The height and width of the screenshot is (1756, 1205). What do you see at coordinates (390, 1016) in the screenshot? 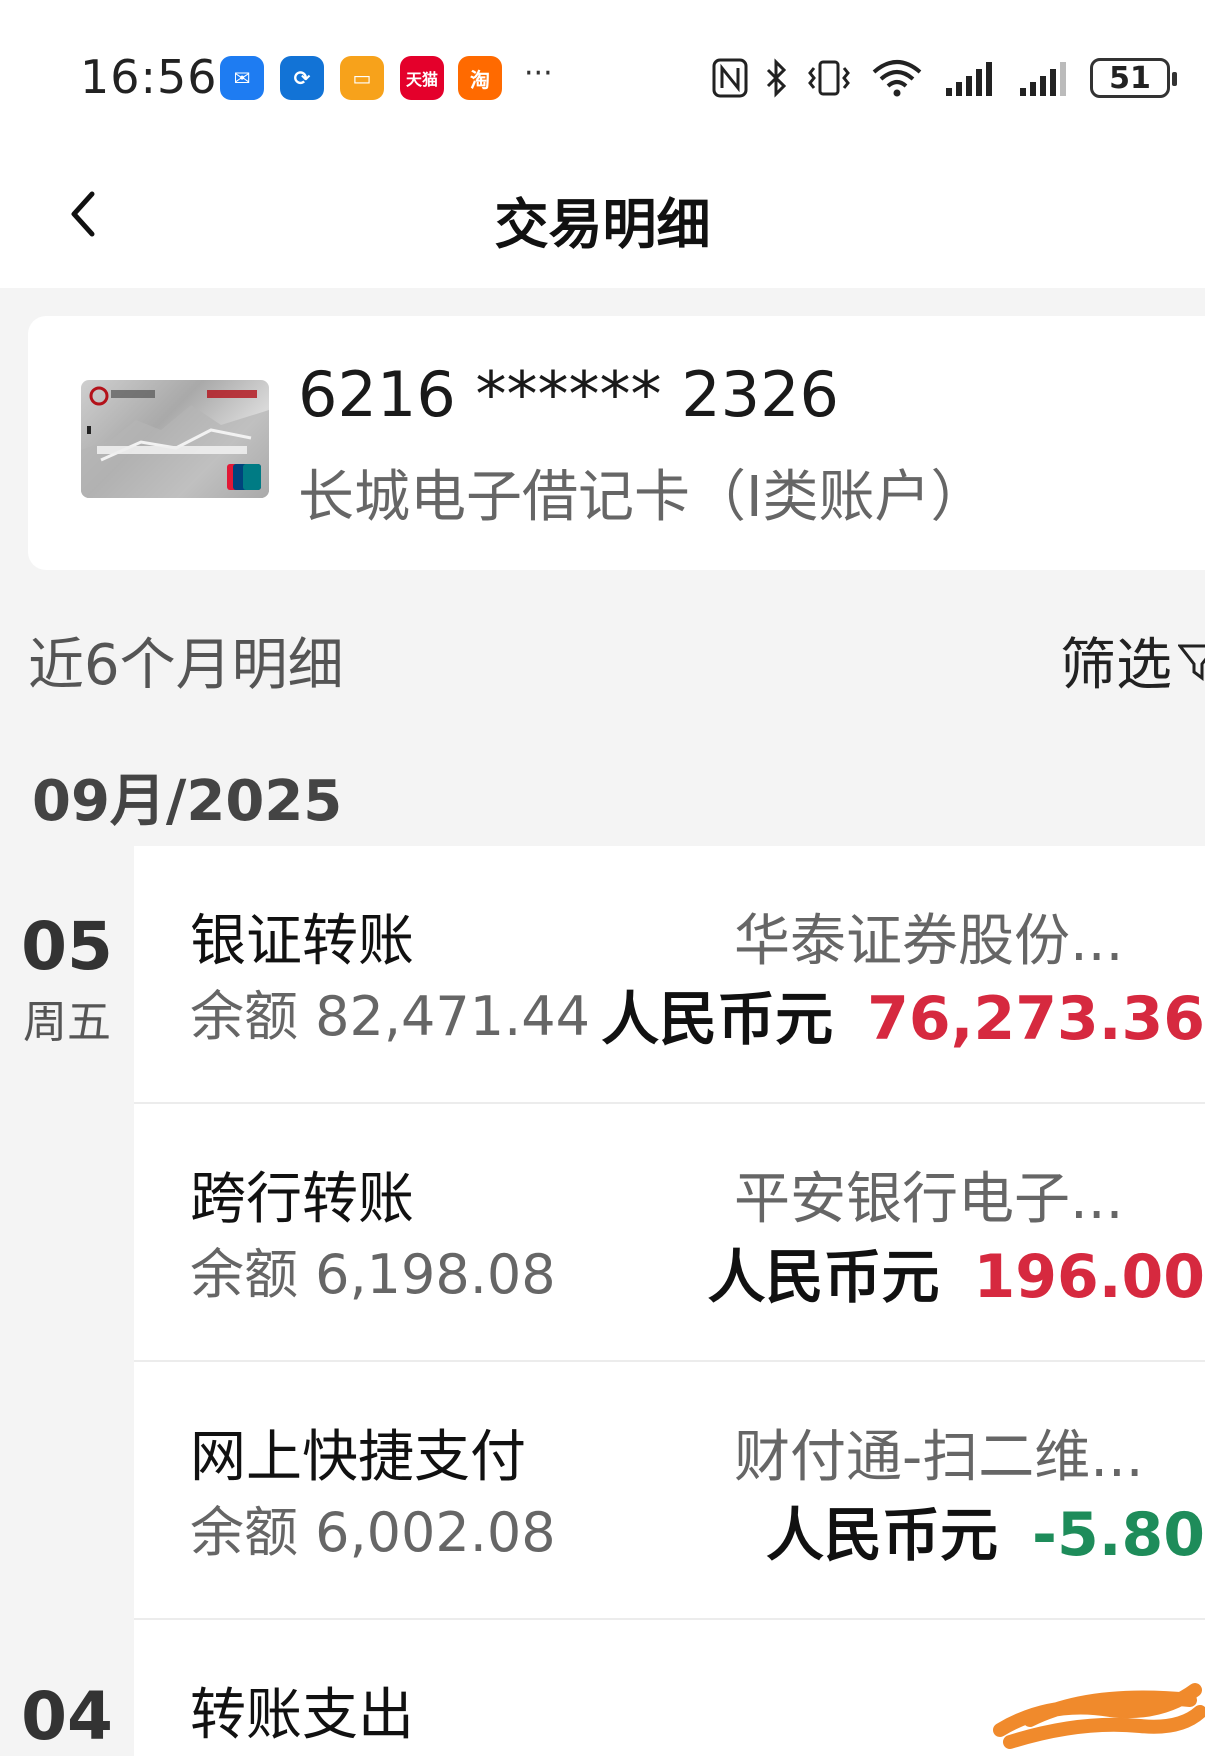
I see `transaction-balance: 余额 82,471.44` at bounding box center [390, 1016].